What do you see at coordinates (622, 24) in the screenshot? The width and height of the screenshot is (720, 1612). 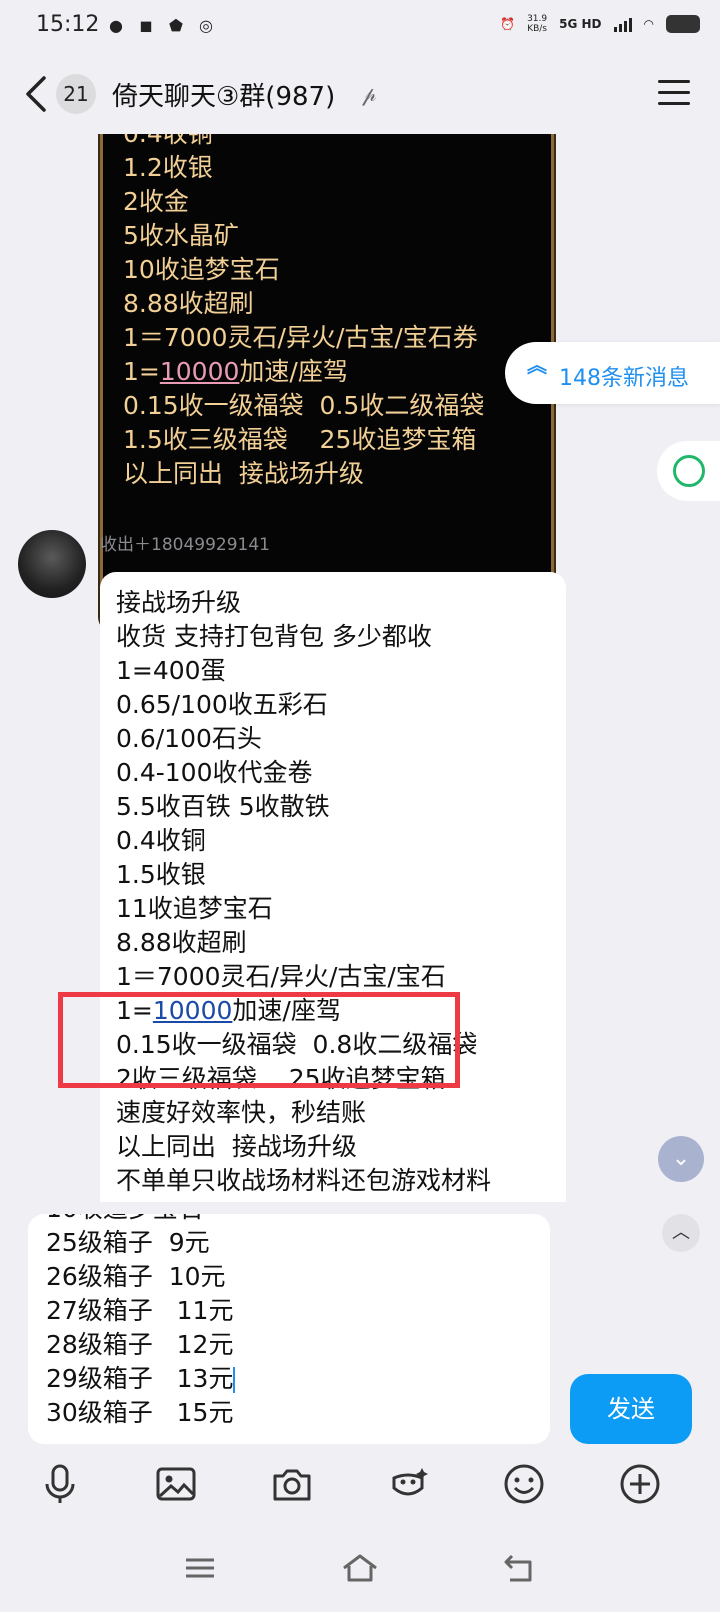 I see `signal-icon` at bounding box center [622, 24].